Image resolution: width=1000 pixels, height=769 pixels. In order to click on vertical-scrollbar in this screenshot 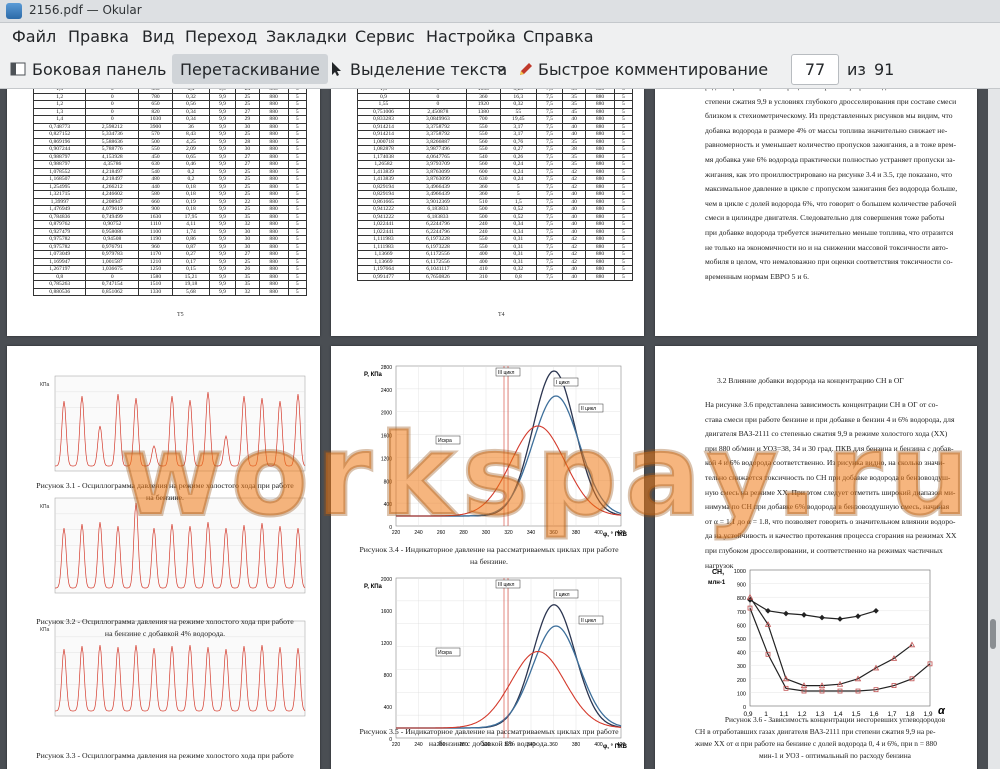, I will do `click(994, 429)`.